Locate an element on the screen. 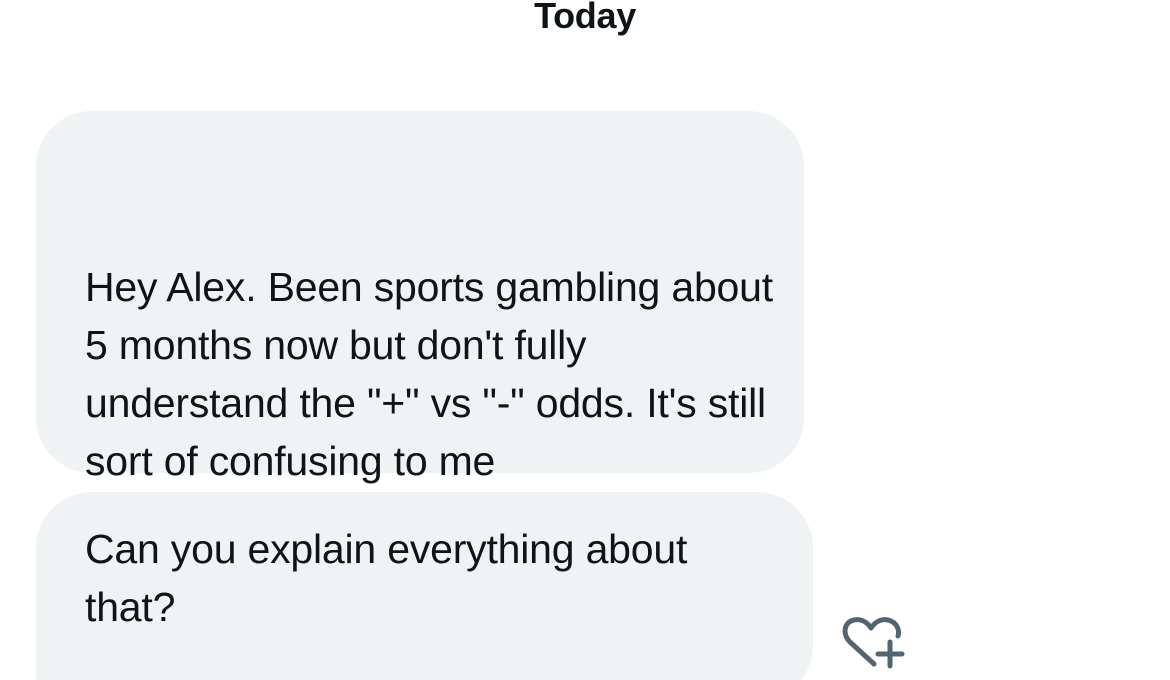  add-reaction-button is located at coordinates (873, 644).